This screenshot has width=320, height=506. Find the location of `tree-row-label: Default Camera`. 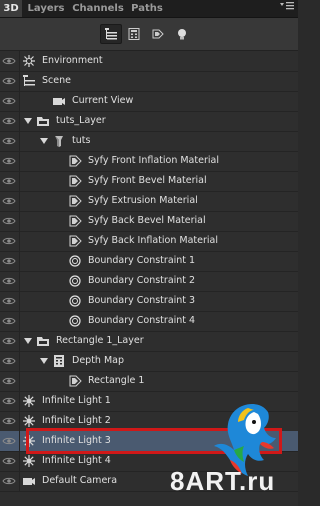

tree-row-label: Default Camera is located at coordinates (80, 480).